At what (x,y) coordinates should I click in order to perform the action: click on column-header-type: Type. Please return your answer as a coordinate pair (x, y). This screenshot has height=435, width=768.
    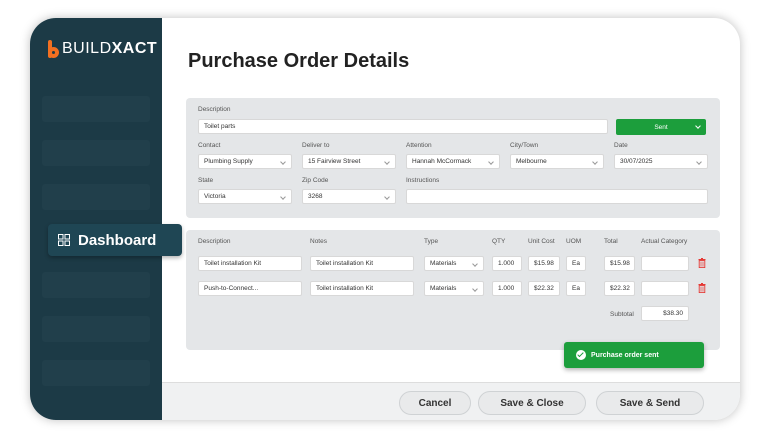
    Looking at the image, I should click on (431, 241).